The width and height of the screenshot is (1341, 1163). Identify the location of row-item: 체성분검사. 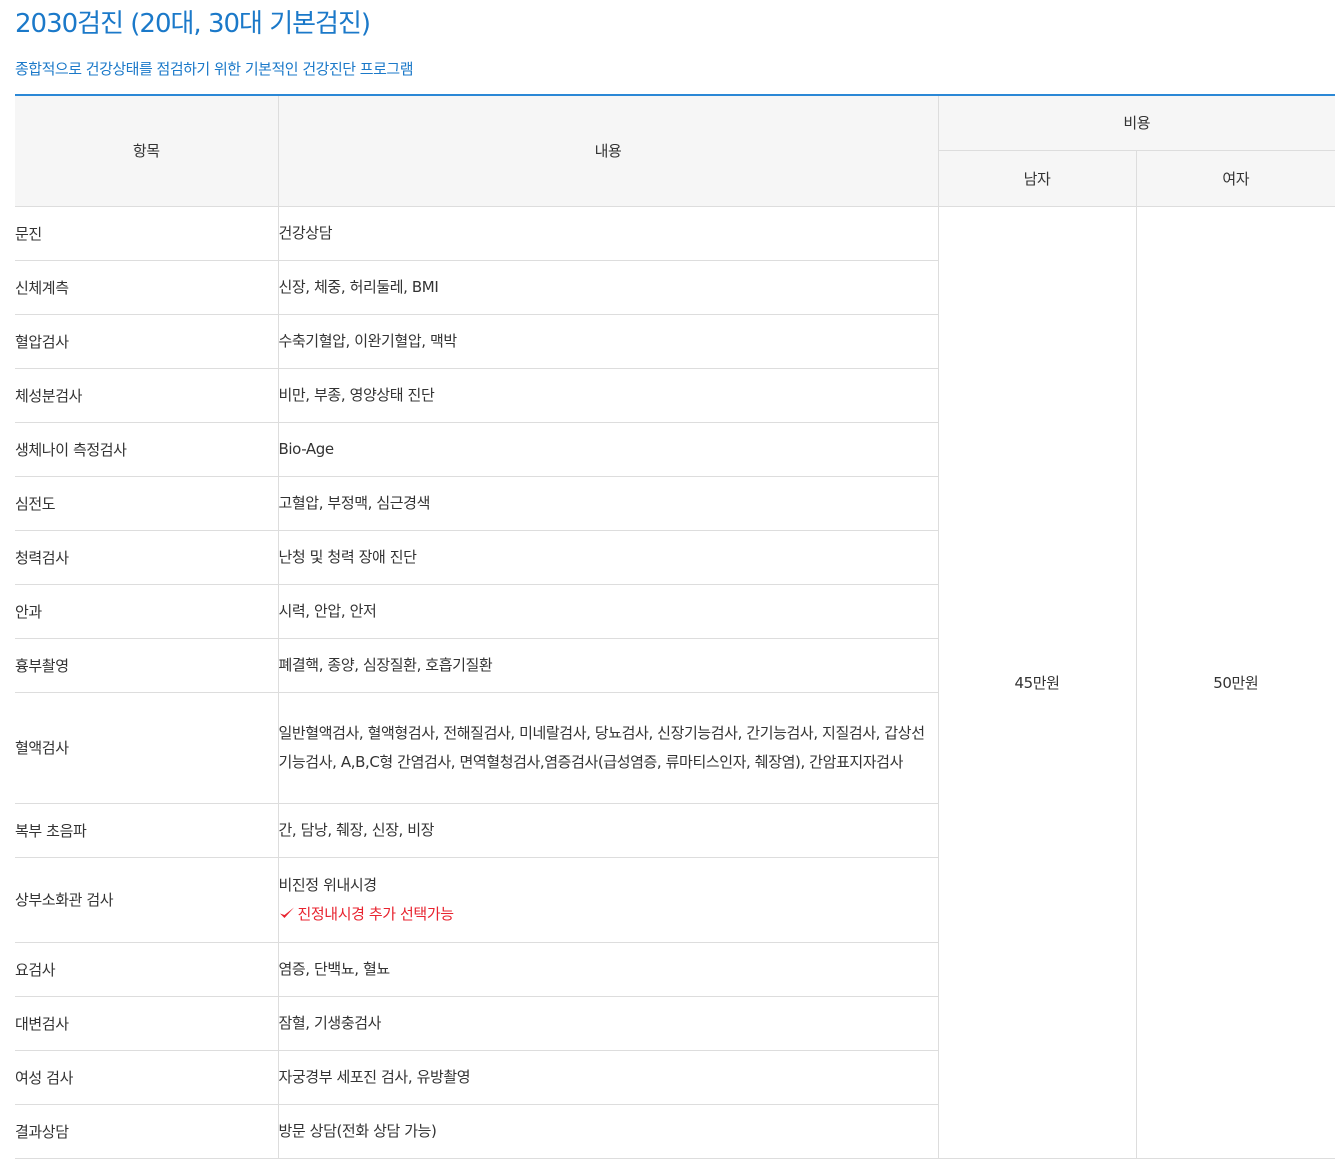
(146, 395).